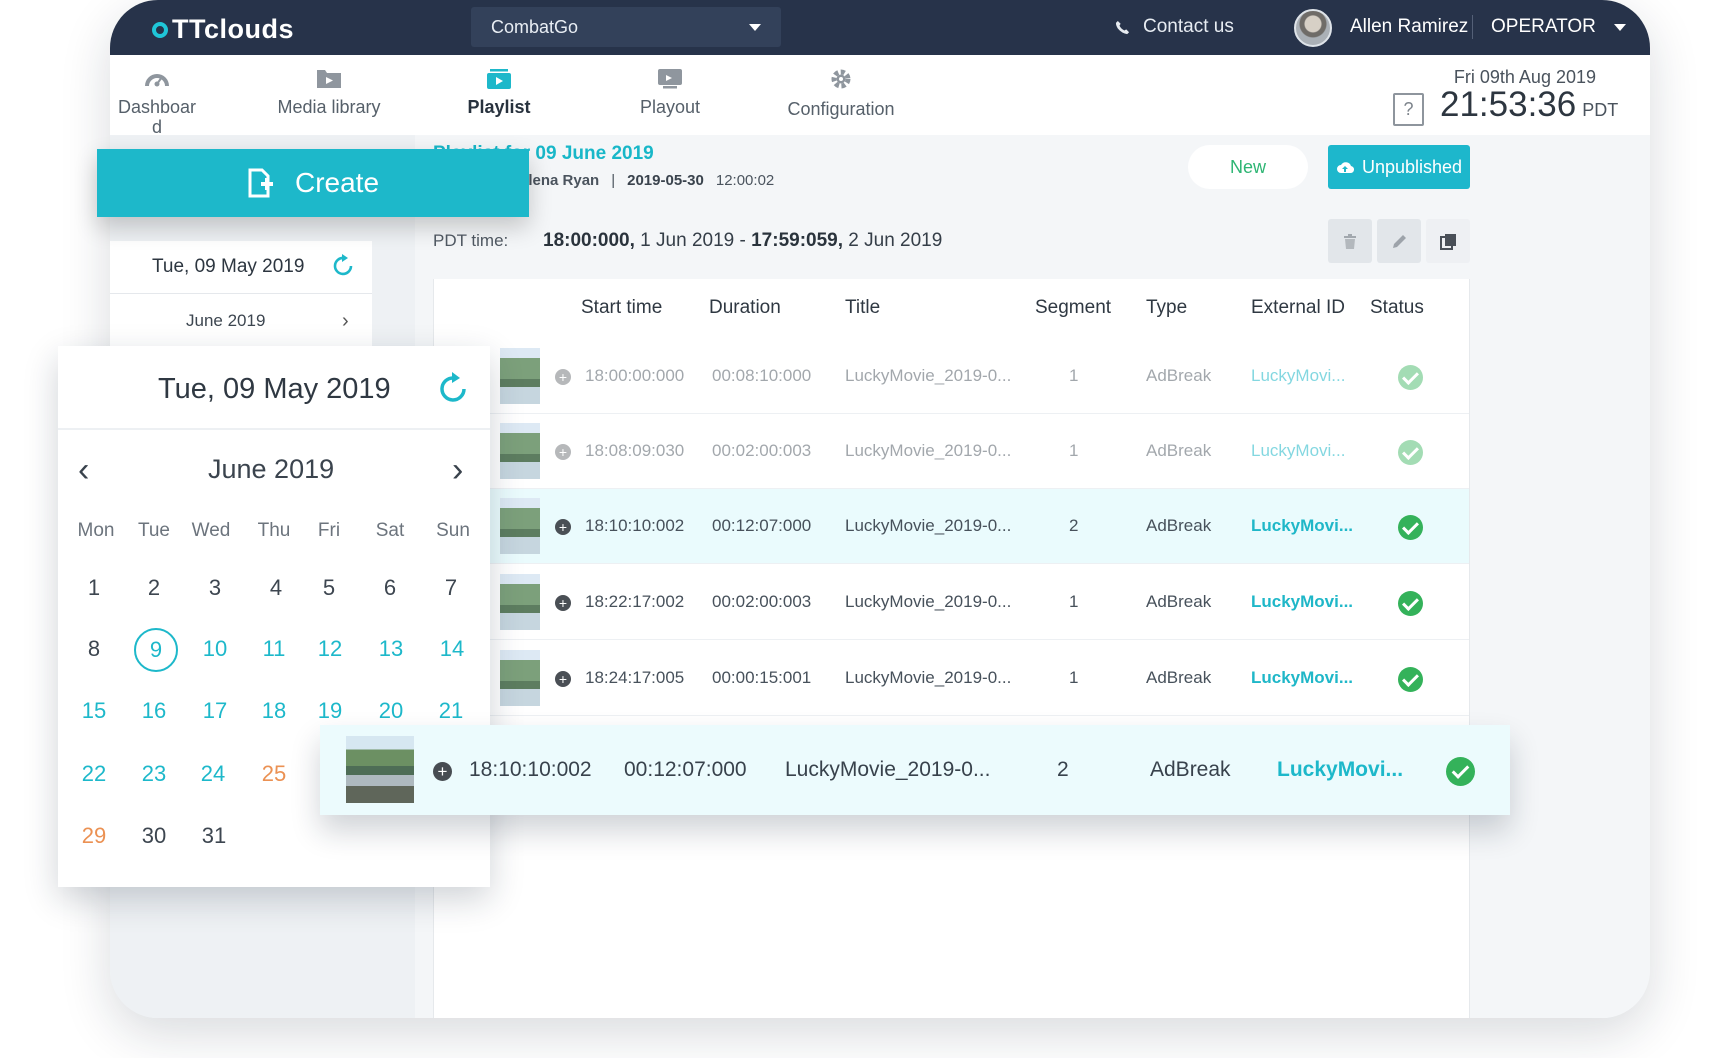 This screenshot has height=1058, width=1731. I want to click on calendar-day: 31, so click(214, 836).